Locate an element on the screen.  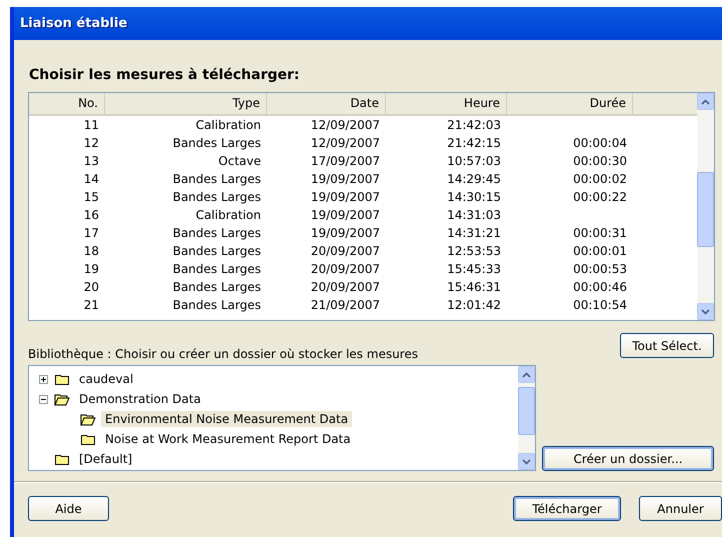
table-cell-text: 00:00:31 is located at coordinates (600, 233).